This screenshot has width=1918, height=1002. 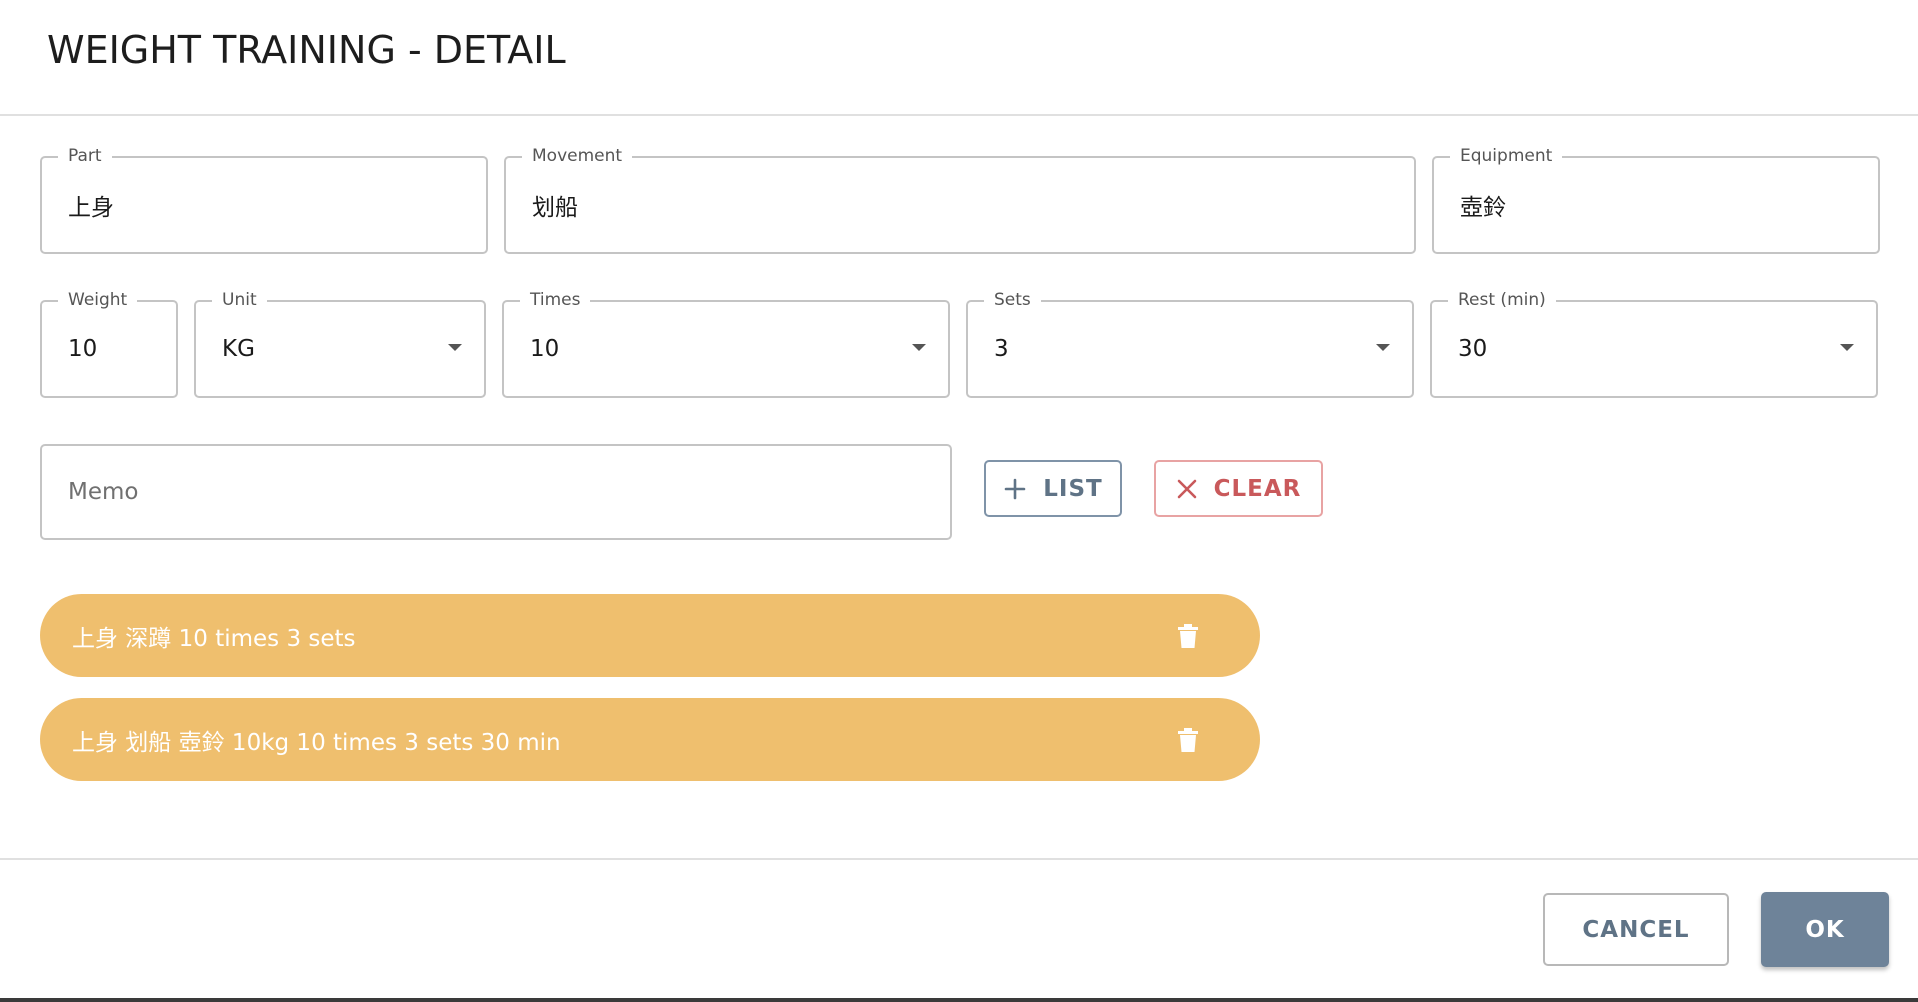 I want to click on rest-value: 30, so click(x=1473, y=349).